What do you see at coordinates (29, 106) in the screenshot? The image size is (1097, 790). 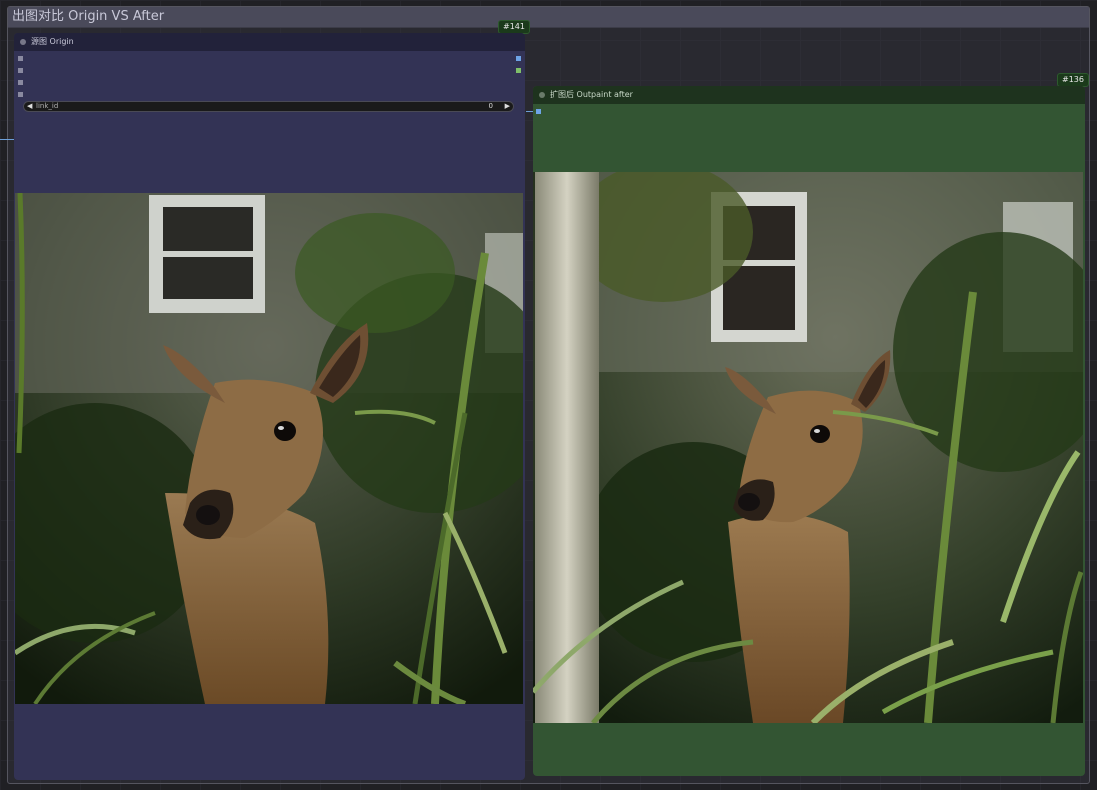 I see `decrement-arrow-icon: ◀` at bounding box center [29, 106].